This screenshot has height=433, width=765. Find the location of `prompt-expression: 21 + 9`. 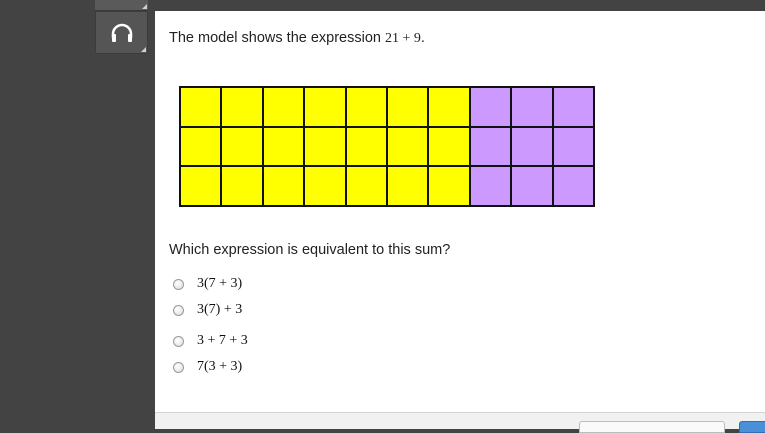

prompt-expression: 21 + 9 is located at coordinates (403, 38).